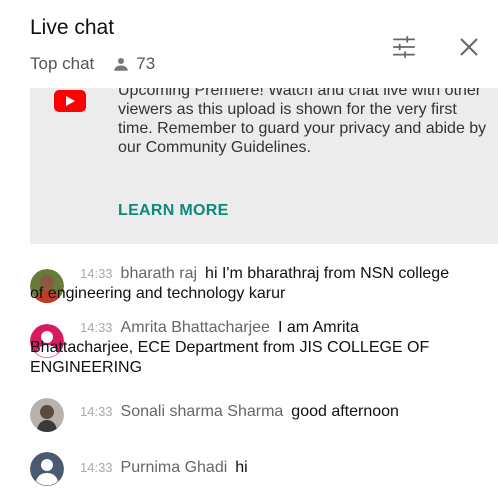 Image resolution: width=498 pixels, height=489 pixels. Describe the element at coordinates (70, 101) in the screenshot. I see `youtube-logo-icon` at that location.